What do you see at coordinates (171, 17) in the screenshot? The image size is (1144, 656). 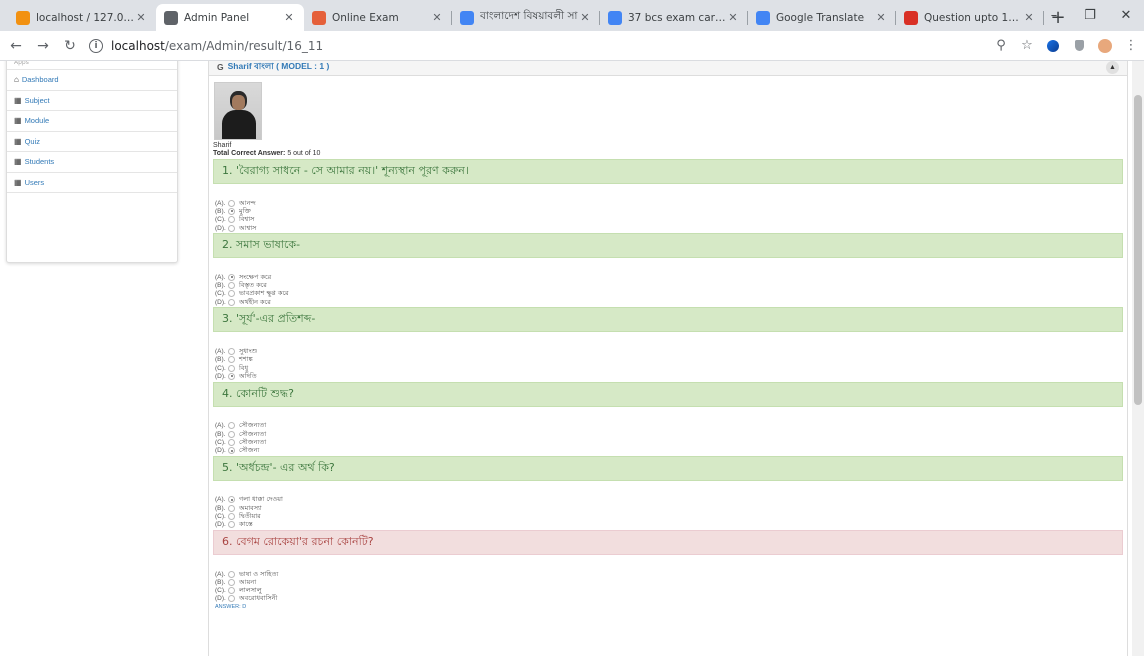 I see `globe-icon` at bounding box center [171, 17].